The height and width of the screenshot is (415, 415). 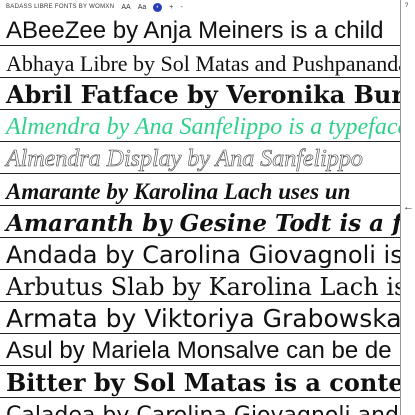 I want to click on size-toggle-button: AA, so click(x=125, y=7).